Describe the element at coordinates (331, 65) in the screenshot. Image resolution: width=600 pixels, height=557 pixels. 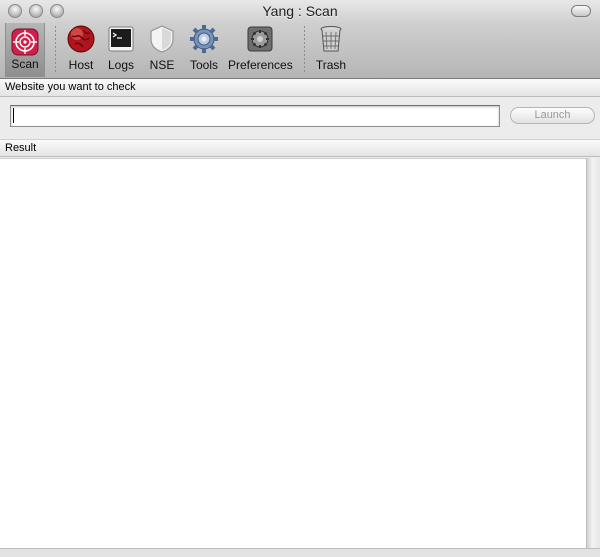
I see `toolbar-label-trash: Trash` at that location.